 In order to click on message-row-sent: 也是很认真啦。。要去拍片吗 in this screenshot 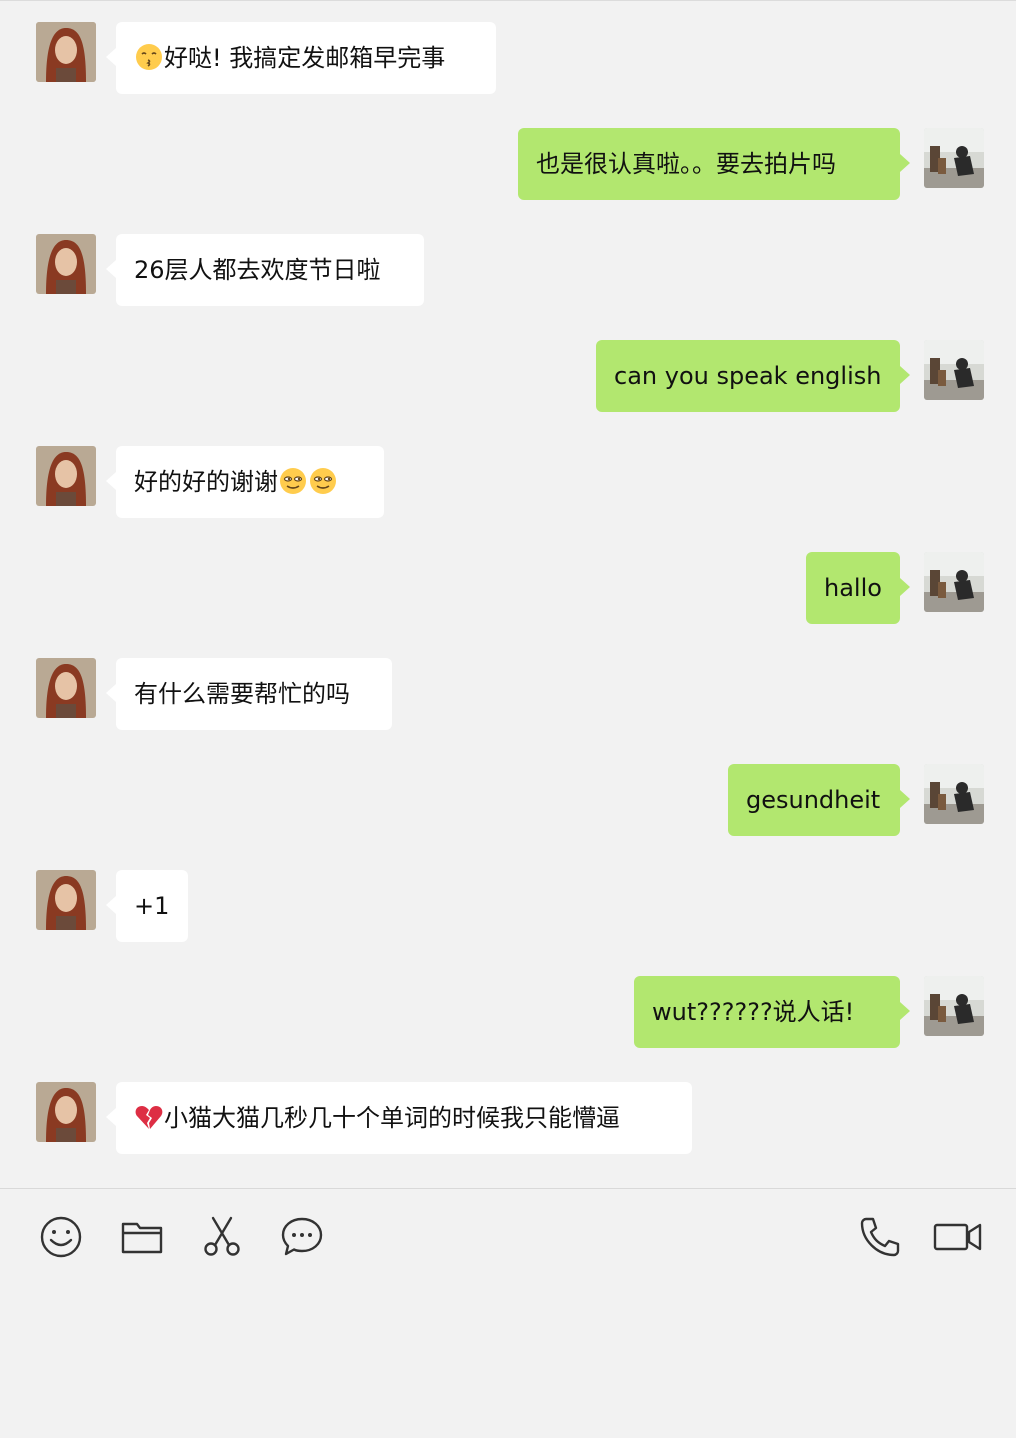, I will do `click(508, 168)`.